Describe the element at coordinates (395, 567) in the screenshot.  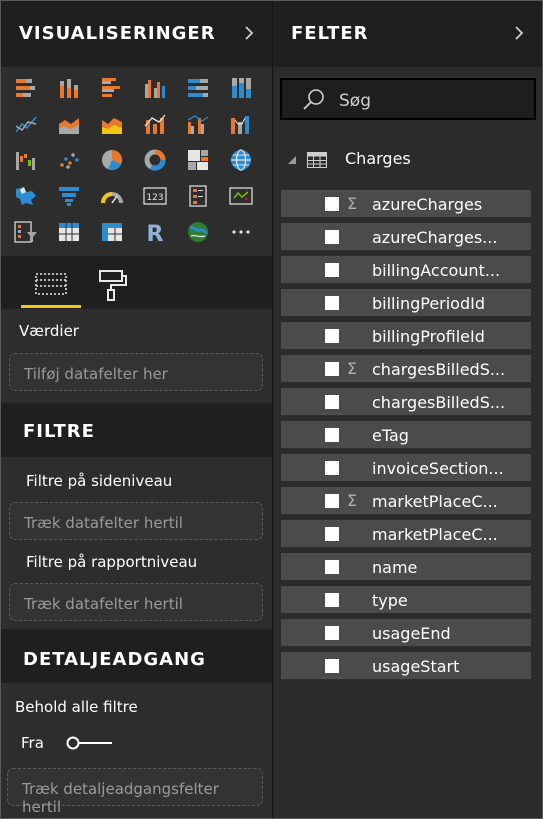
I see `field-name: name` at that location.